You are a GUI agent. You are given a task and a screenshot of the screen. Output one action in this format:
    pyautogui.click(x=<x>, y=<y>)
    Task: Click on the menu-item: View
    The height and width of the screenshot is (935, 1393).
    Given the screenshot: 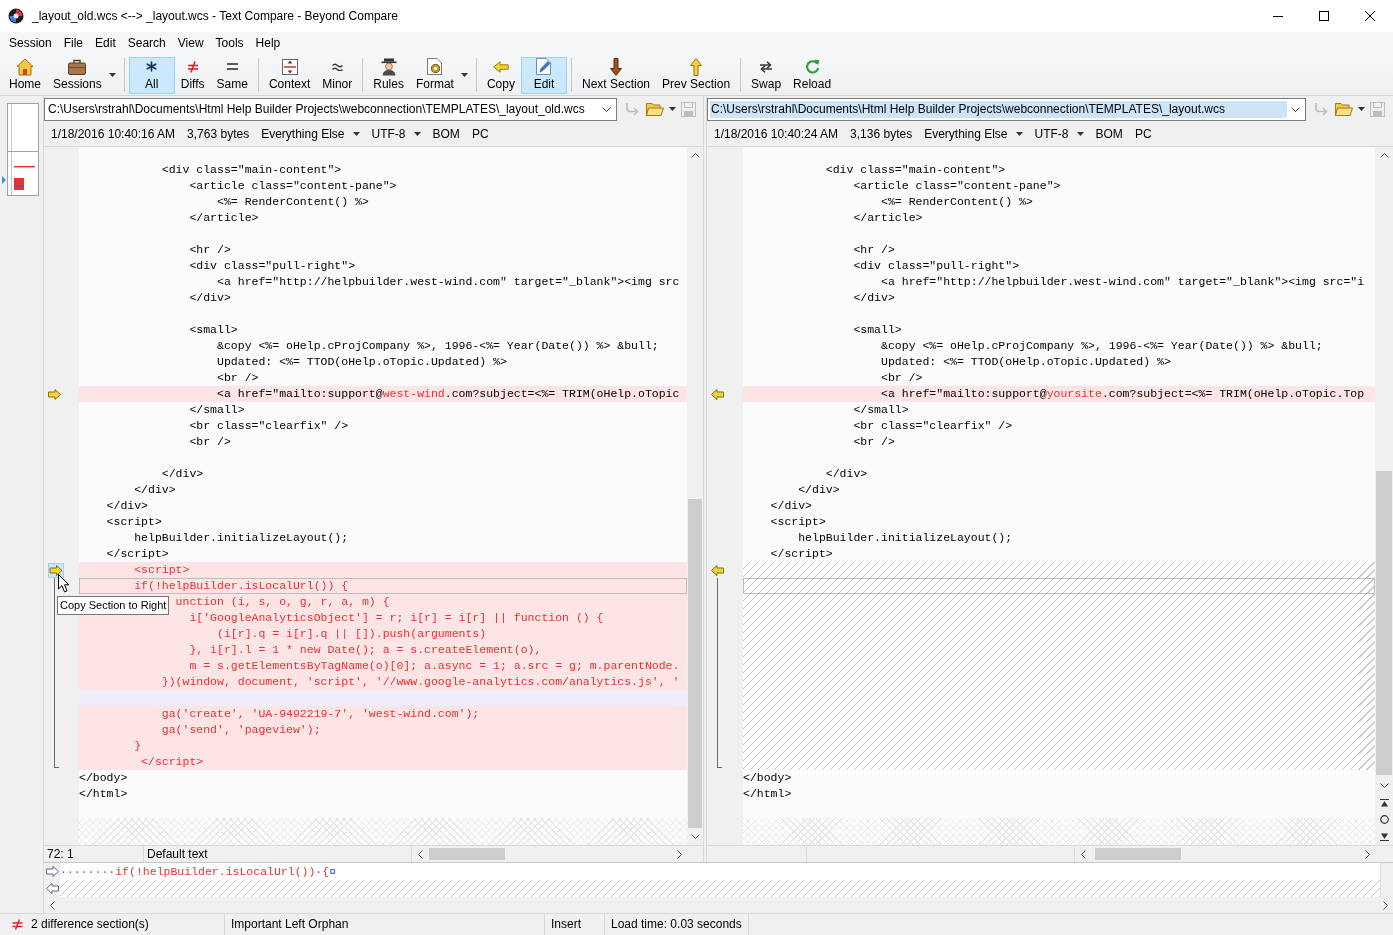 What is the action you would take?
    pyautogui.click(x=190, y=43)
    